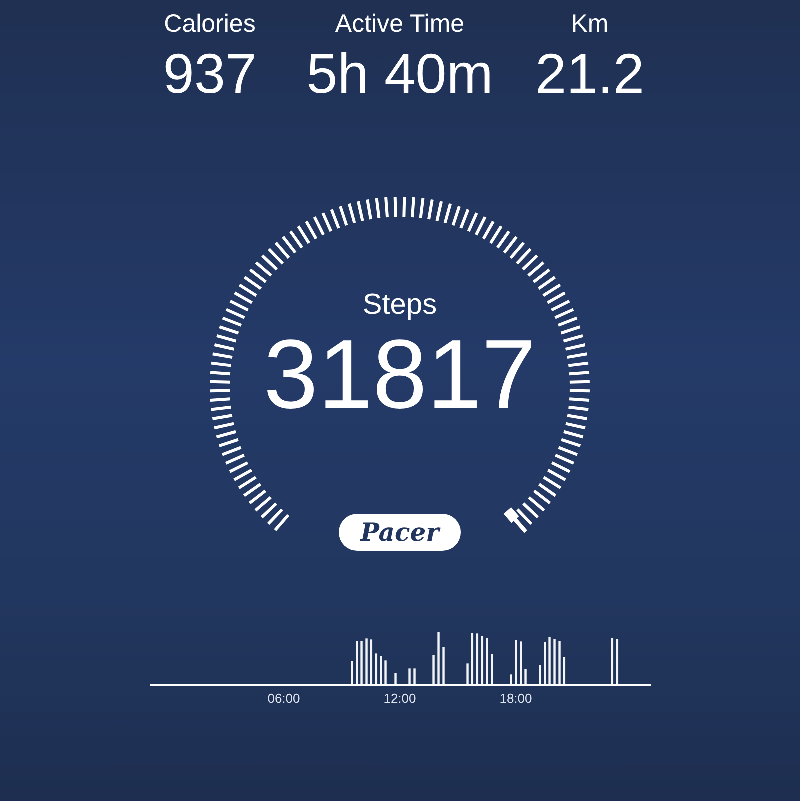  What do you see at coordinates (400, 532) in the screenshot?
I see `brand-logo: Pacer` at bounding box center [400, 532].